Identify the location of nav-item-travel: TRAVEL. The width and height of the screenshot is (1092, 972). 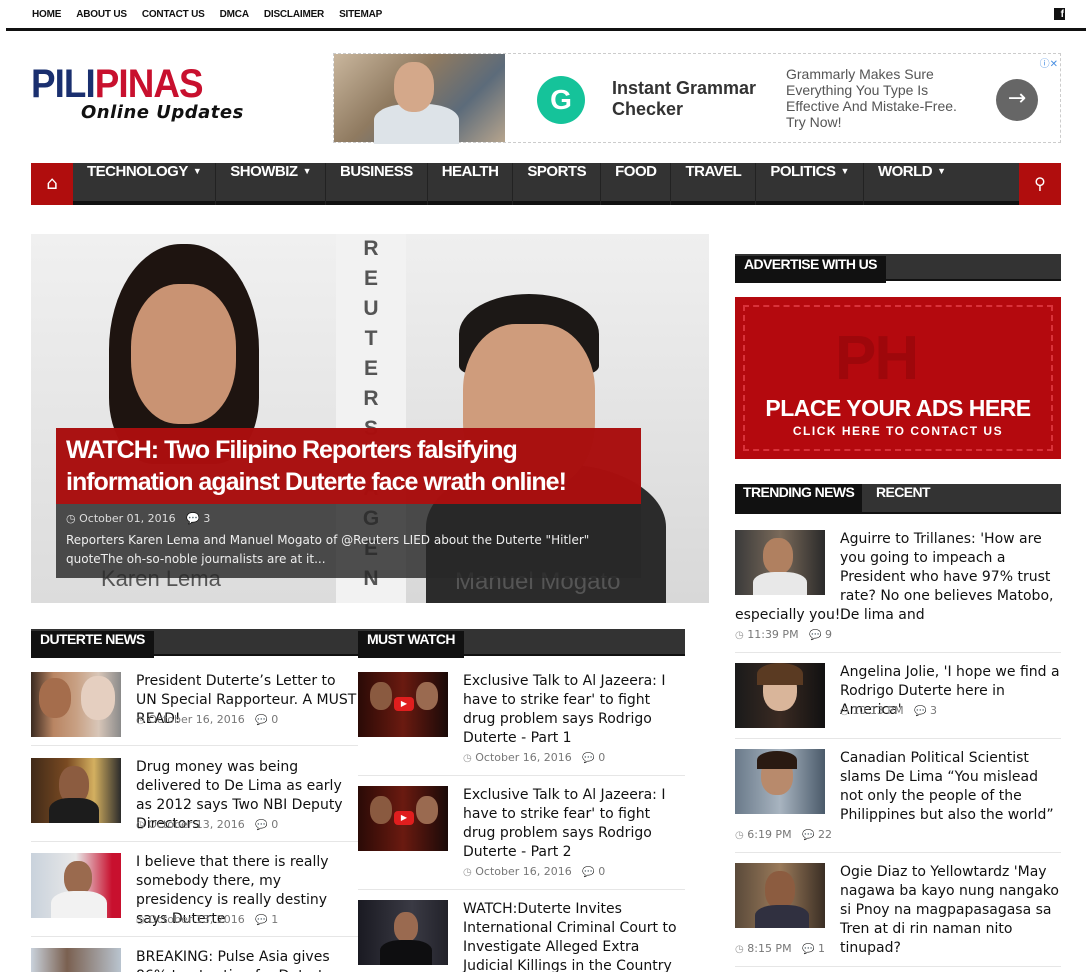
(714, 184).